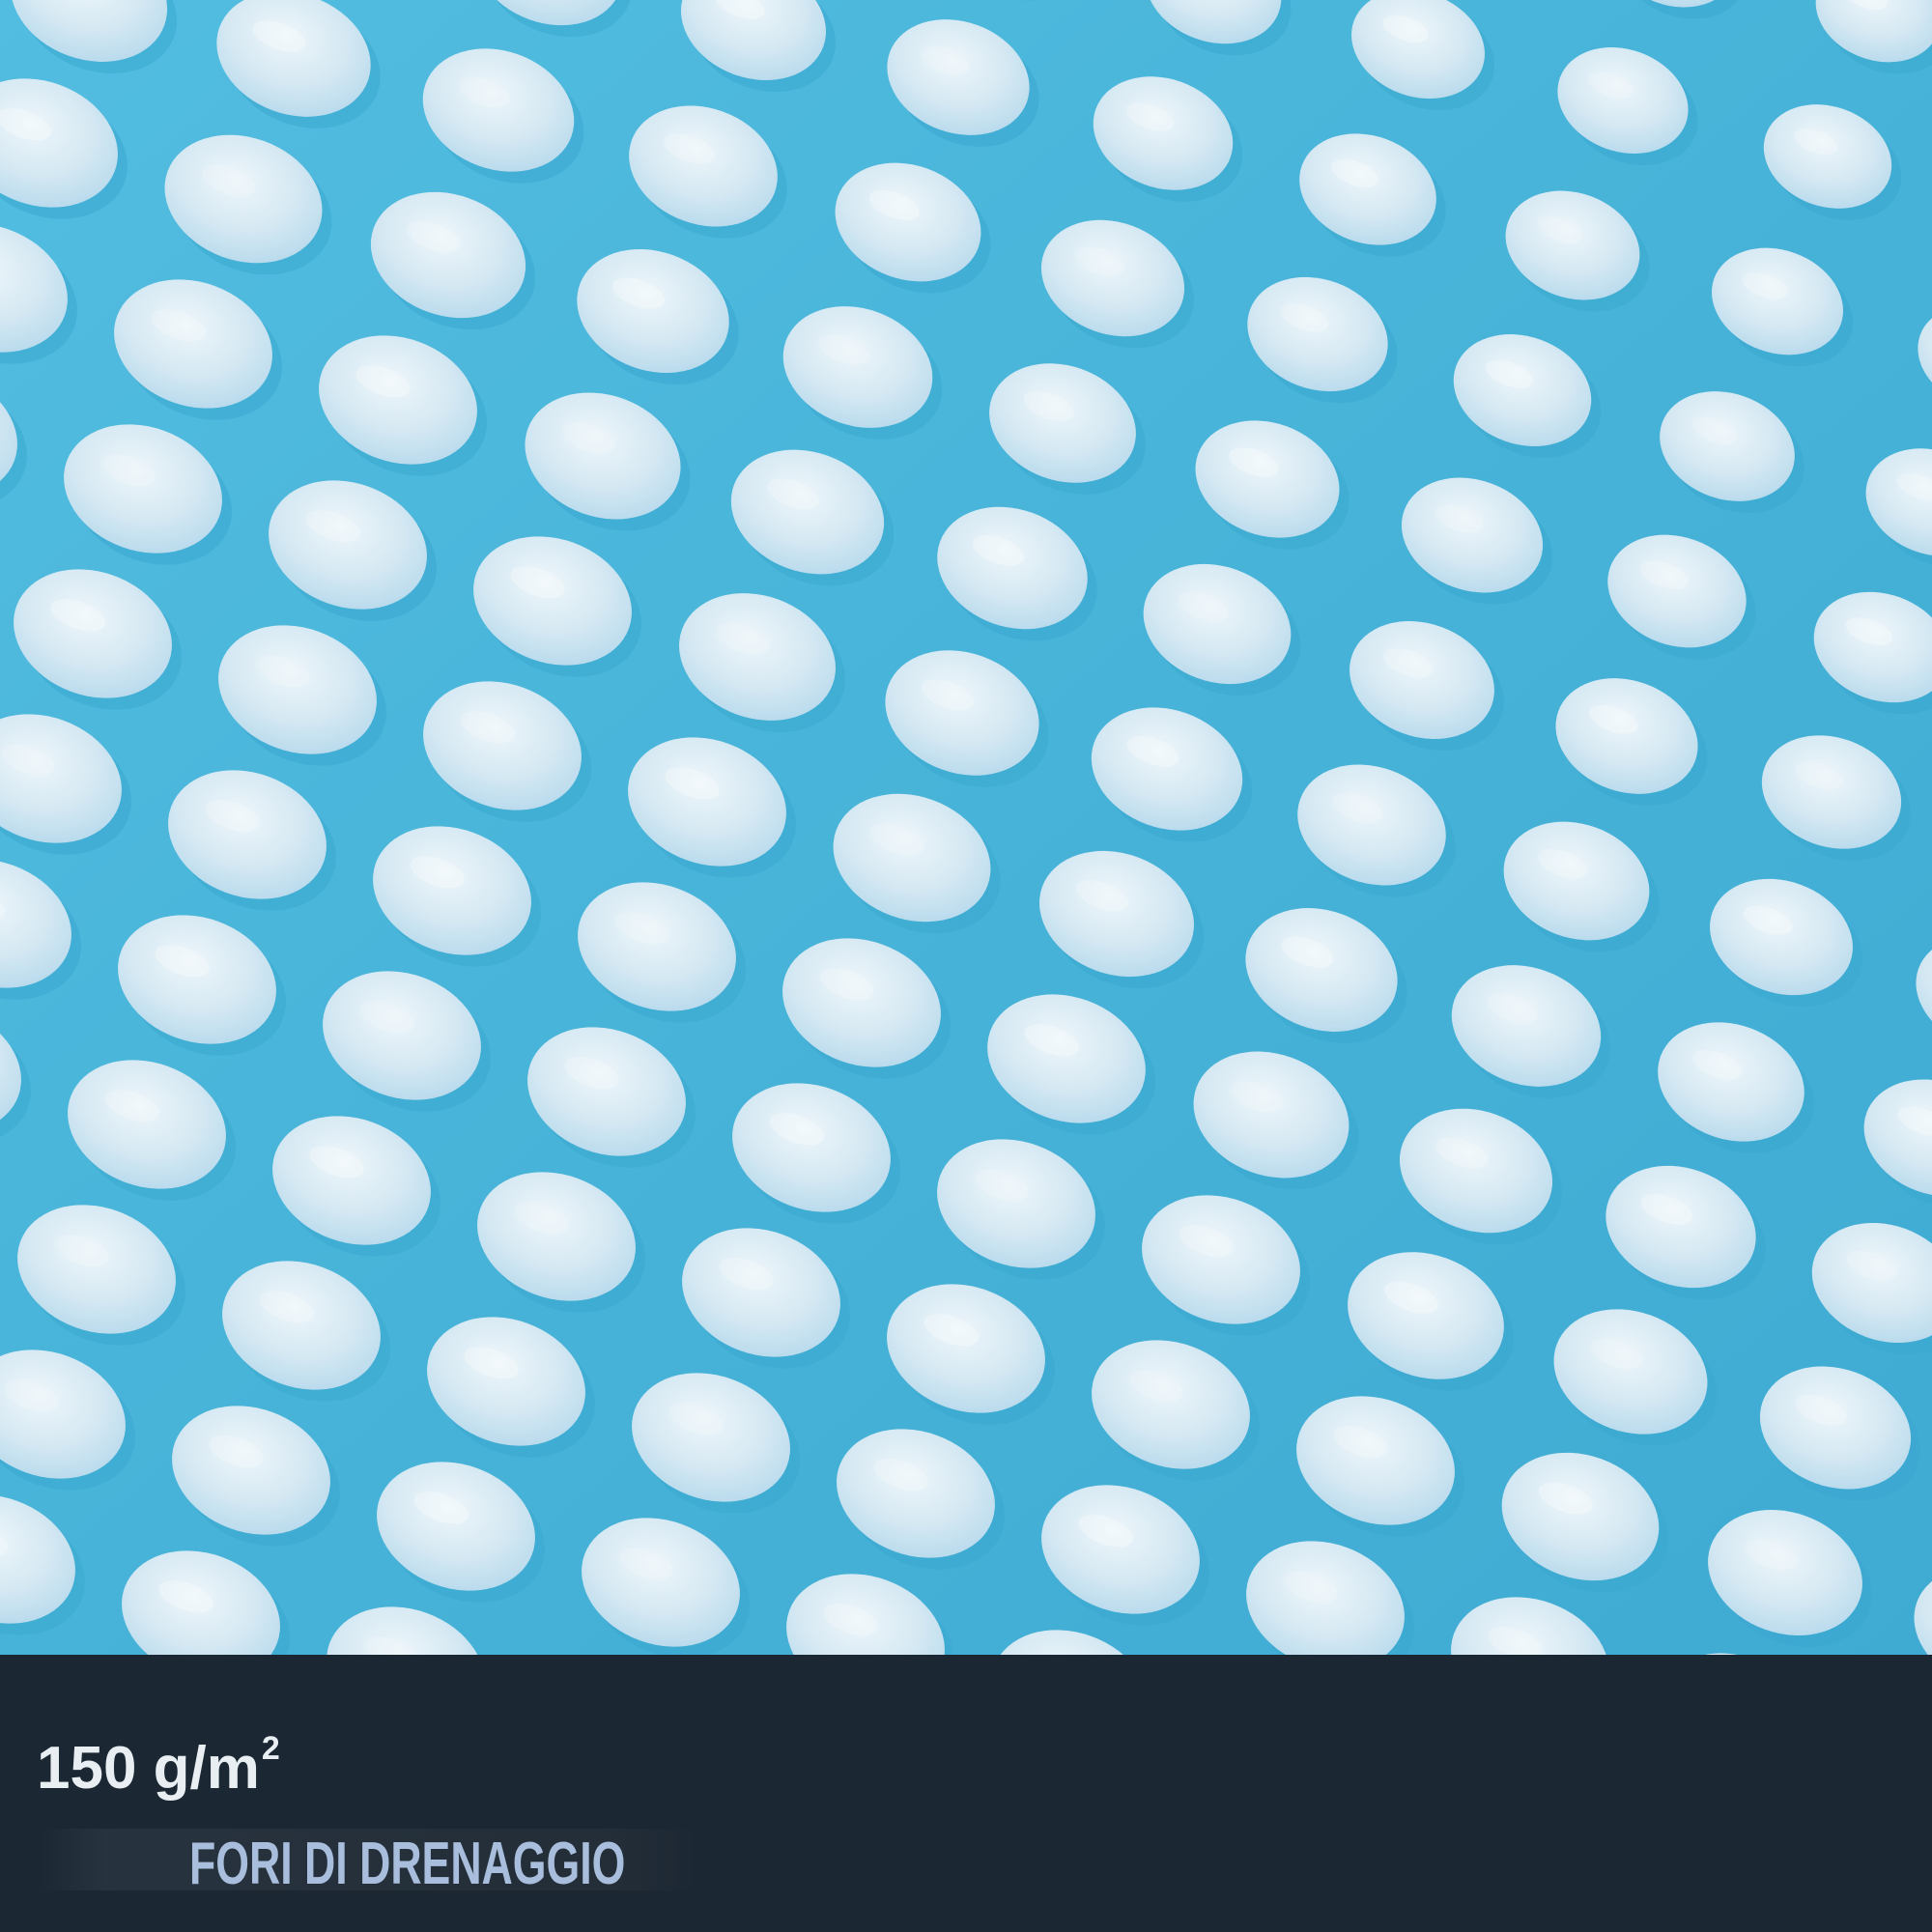 The height and width of the screenshot is (1932, 1932). I want to click on weight-label: 150 g/m2, so click(158, 1766).